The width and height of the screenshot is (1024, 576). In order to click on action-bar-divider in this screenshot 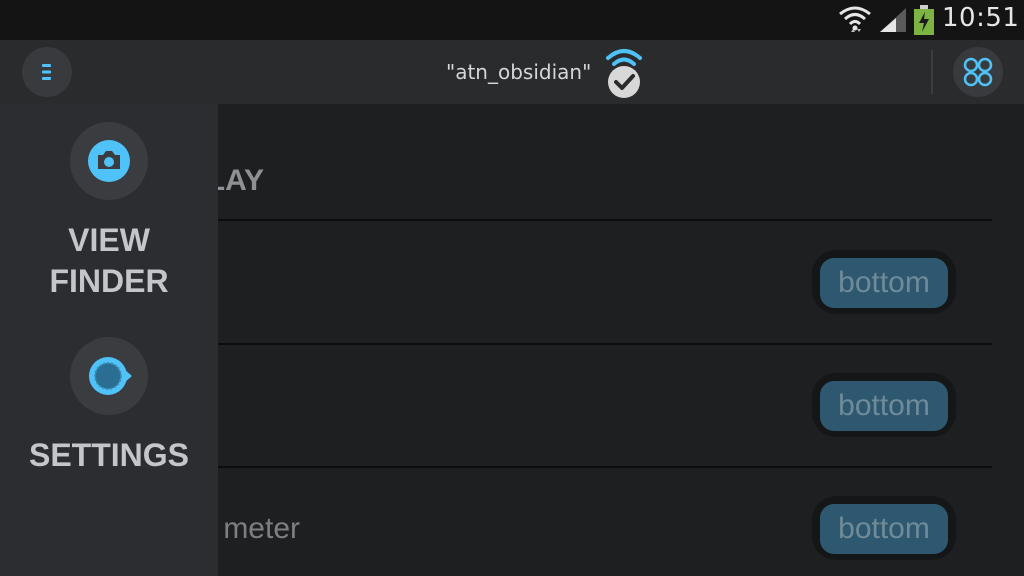, I will do `click(932, 72)`.